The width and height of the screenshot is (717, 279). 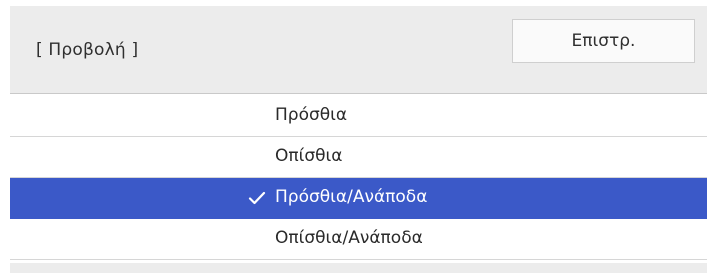 What do you see at coordinates (309, 156) in the screenshot?
I see `option-label: Οπίσθια` at bounding box center [309, 156].